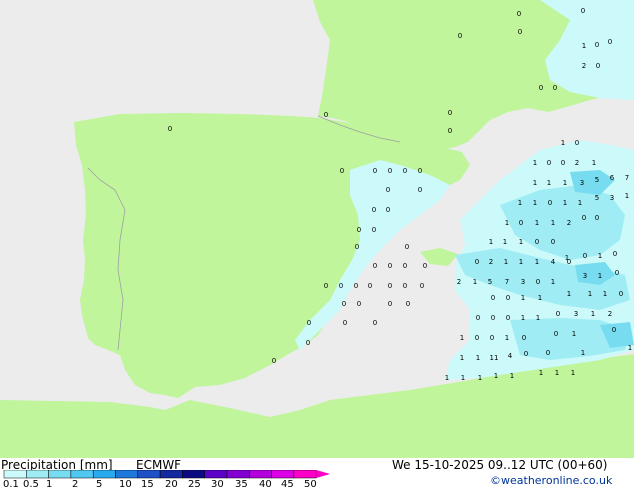 This screenshot has height=490, width=634. What do you see at coordinates (612, 178) in the screenshot?
I see `precip-value-label: 6` at bounding box center [612, 178].